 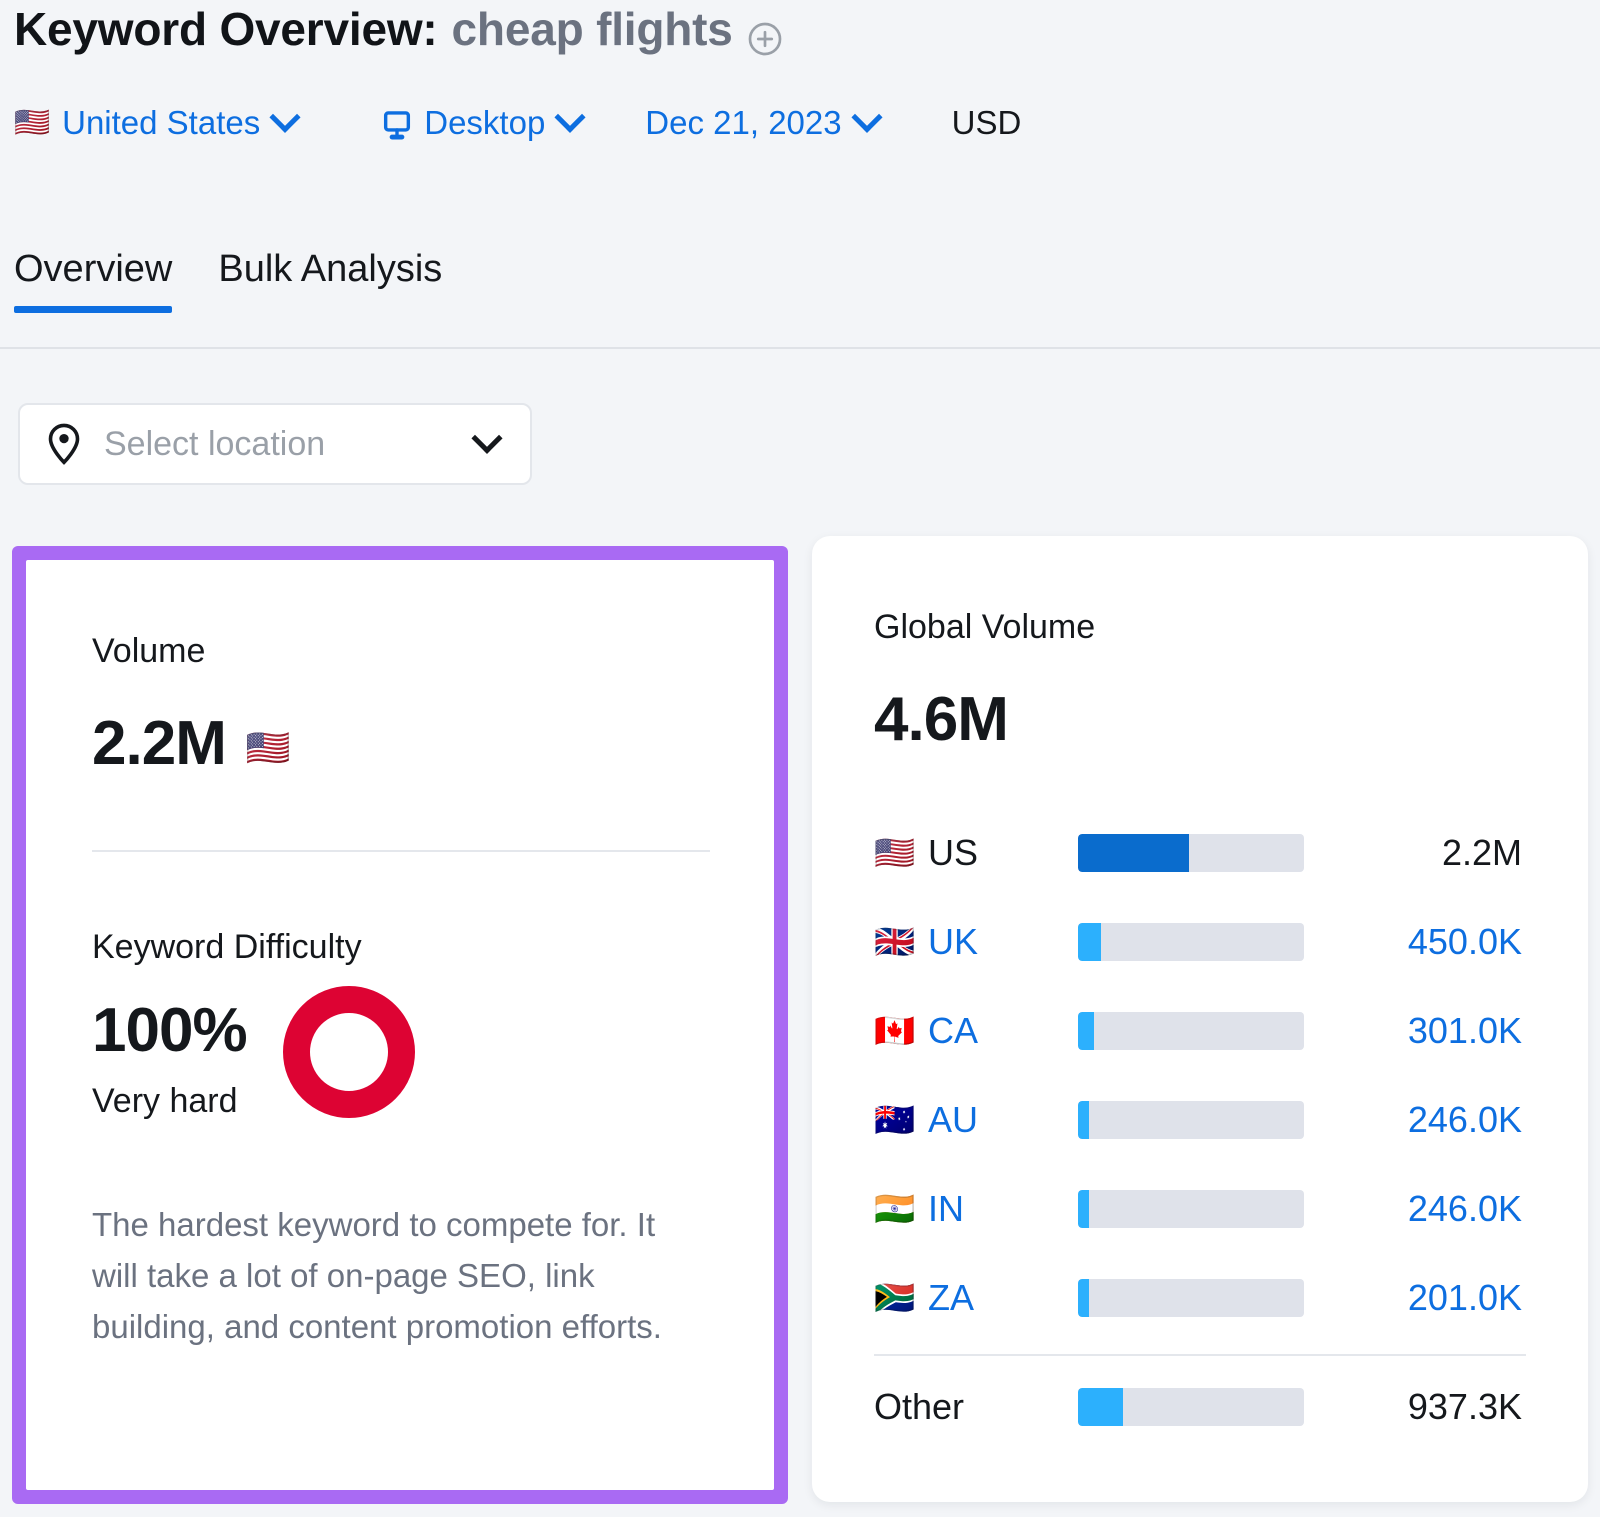 I want to click on in-flag-icon: 🇮🇳, so click(x=895, y=1208).